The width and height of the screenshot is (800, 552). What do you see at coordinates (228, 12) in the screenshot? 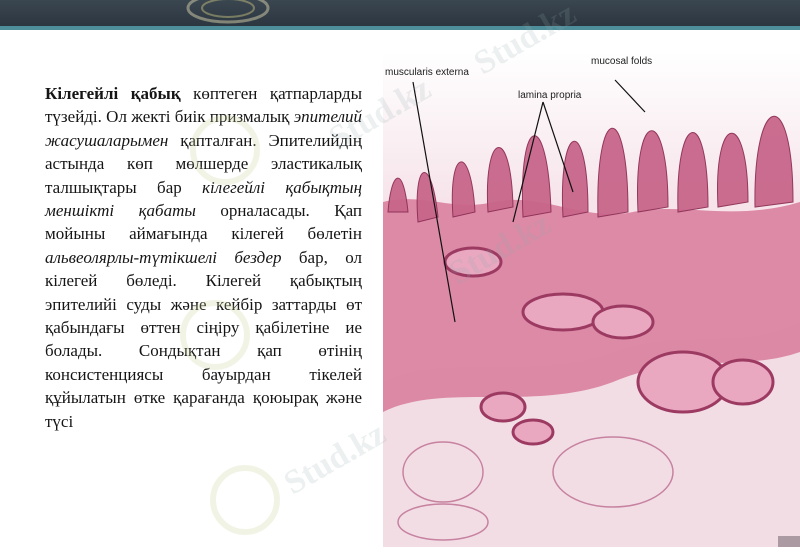
I see `header-logo-icon` at bounding box center [228, 12].